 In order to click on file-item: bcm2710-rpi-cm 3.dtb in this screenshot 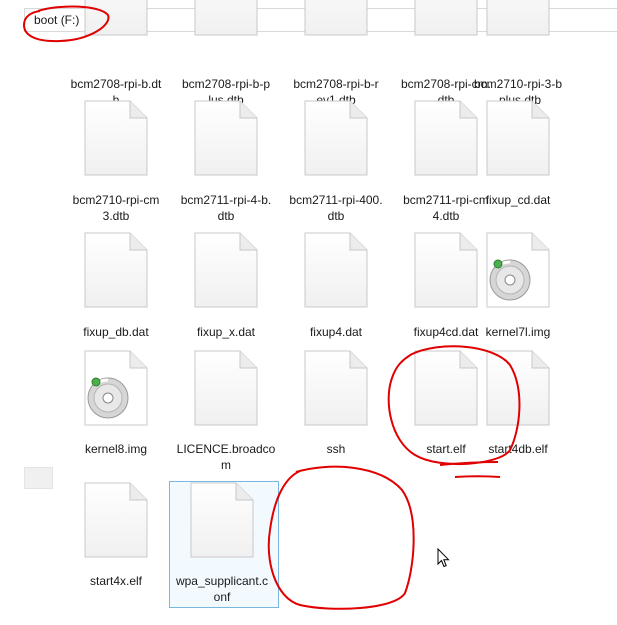, I will do `click(116, 163)`.